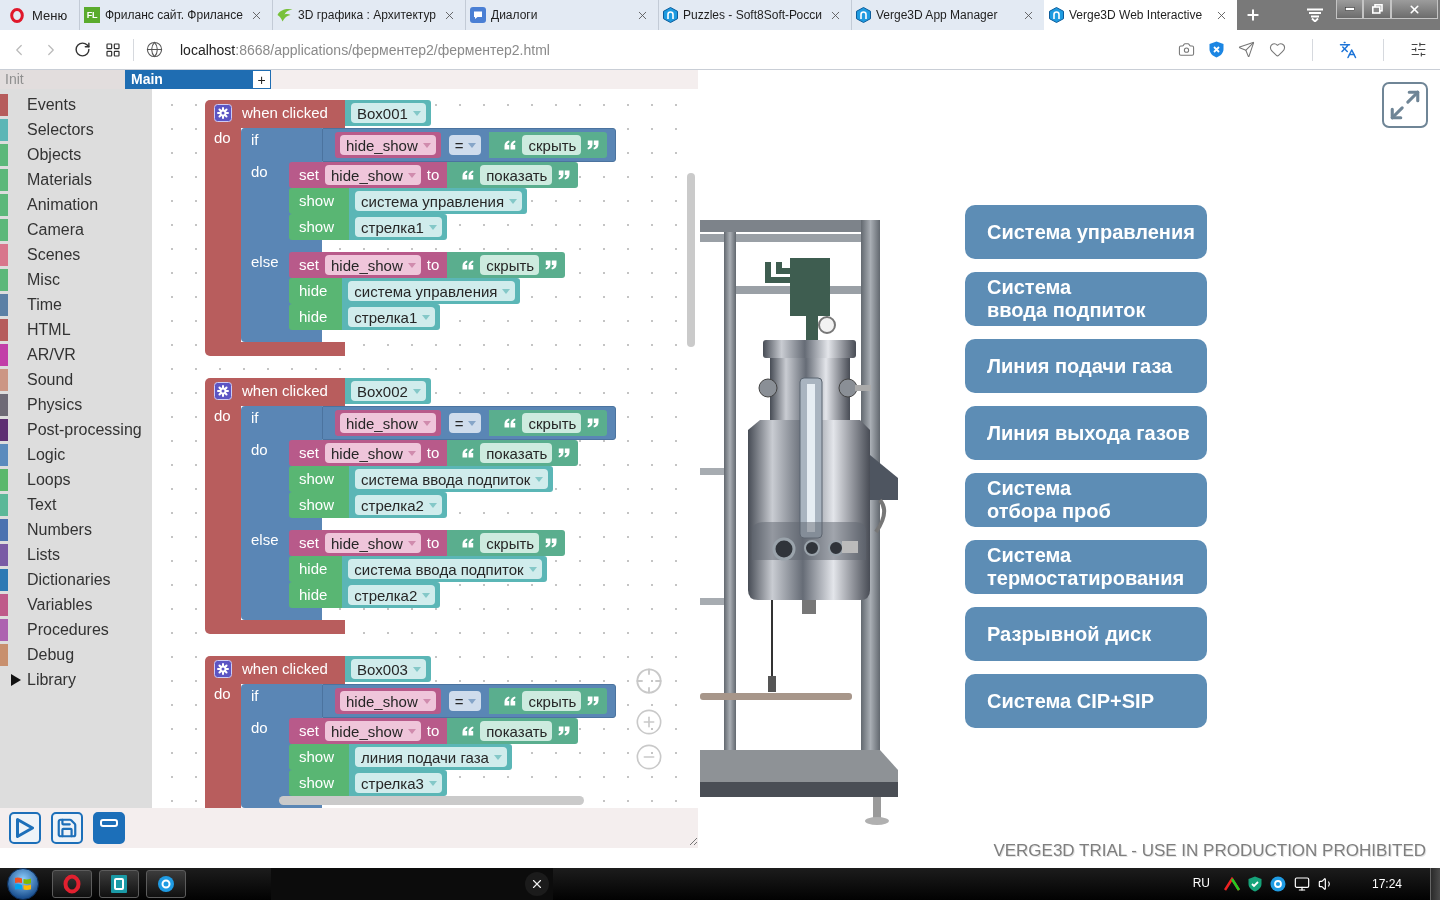  I want to click on close-button, so click(537, 884).